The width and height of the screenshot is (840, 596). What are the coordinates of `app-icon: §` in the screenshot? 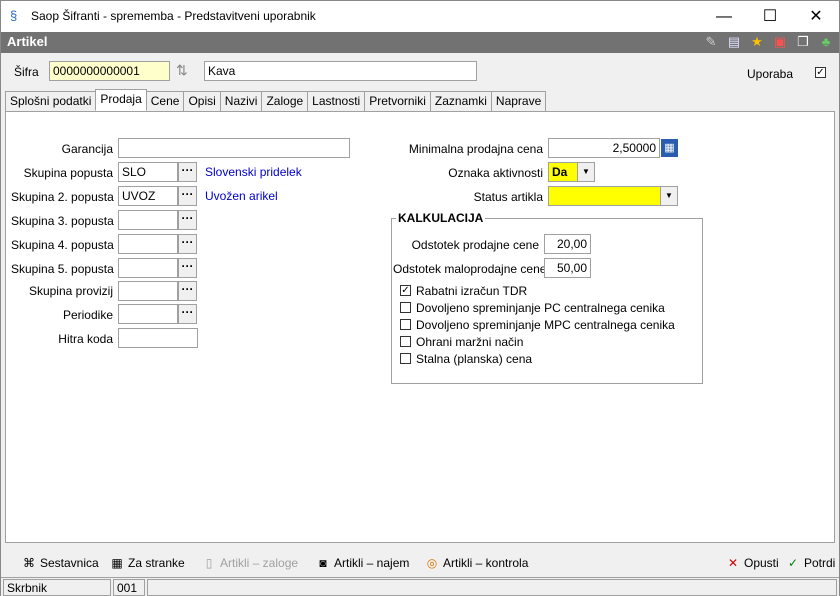 It's located at (14, 15).